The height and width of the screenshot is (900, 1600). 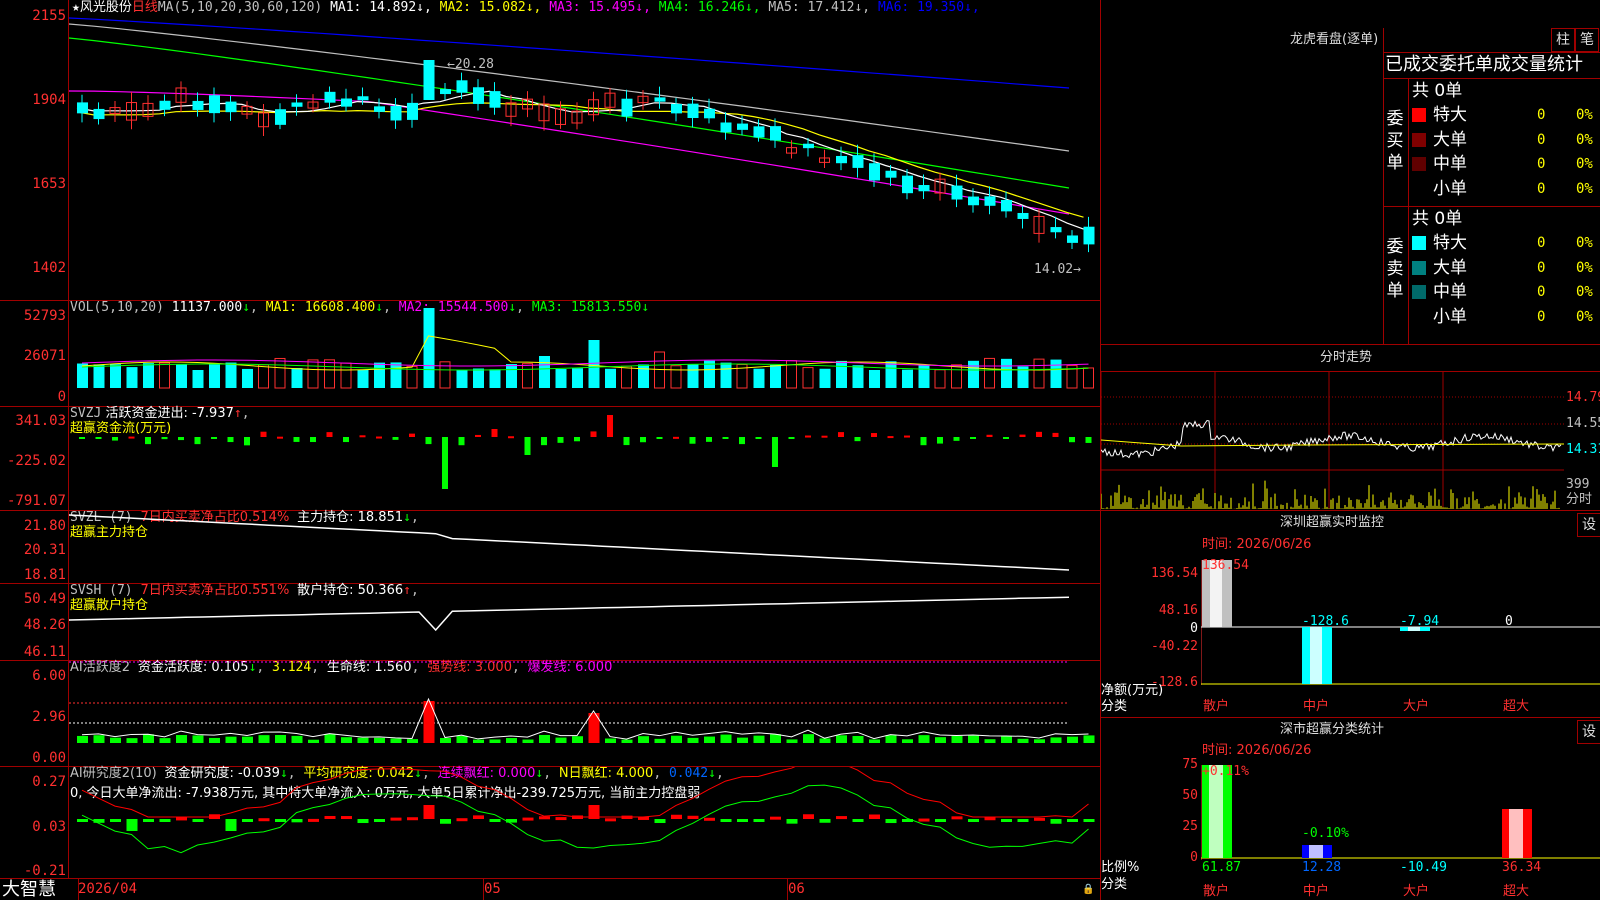 I want to click on ma-label: MA(5,10,20,30,60,120), so click(x=240, y=7).